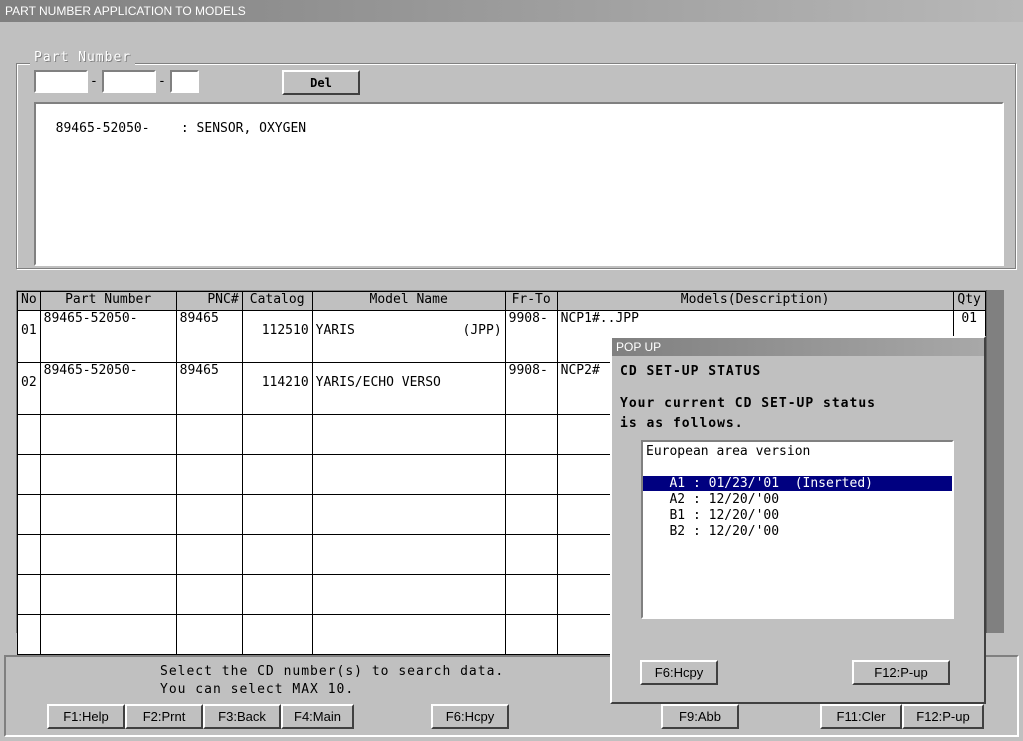 Image resolution: width=1023 pixels, height=741 pixels. Describe the element at coordinates (29, 336) in the screenshot. I see `cell-no: 01` at that location.